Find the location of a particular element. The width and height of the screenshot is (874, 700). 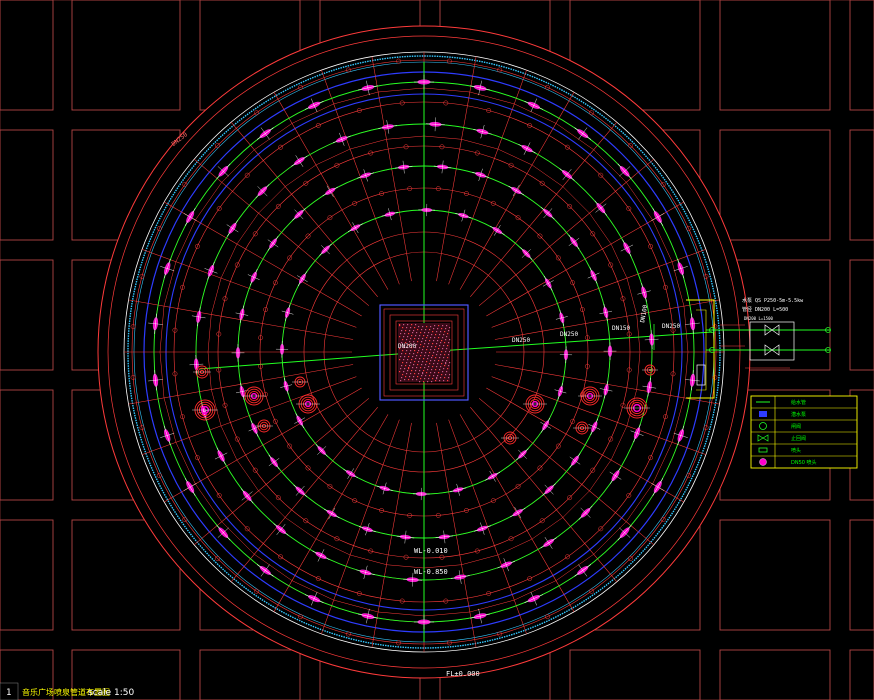

pump-note-1: 水泵 QS P250-5m-5.5kw is located at coordinates (773, 300).